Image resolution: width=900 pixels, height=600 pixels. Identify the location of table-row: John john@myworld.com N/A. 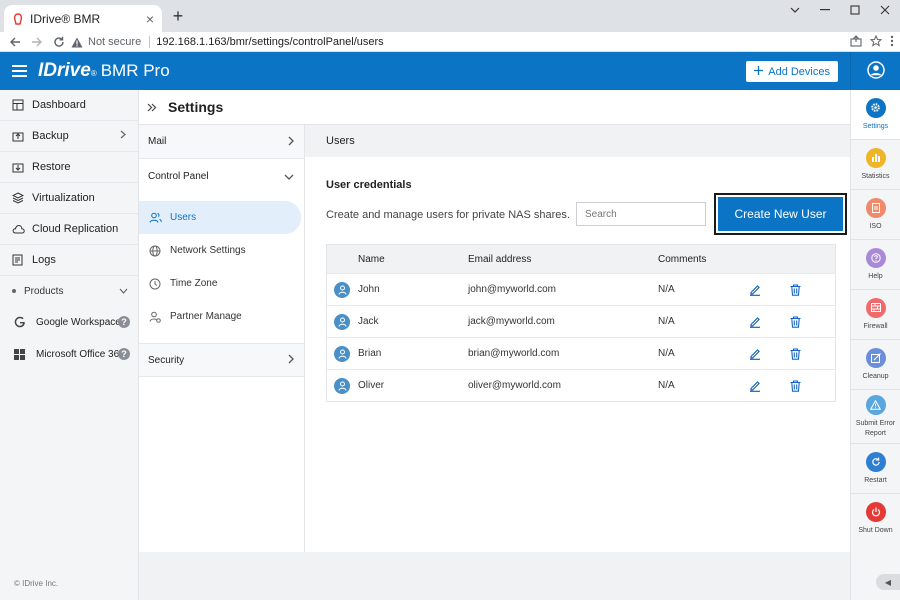
(581, 289).